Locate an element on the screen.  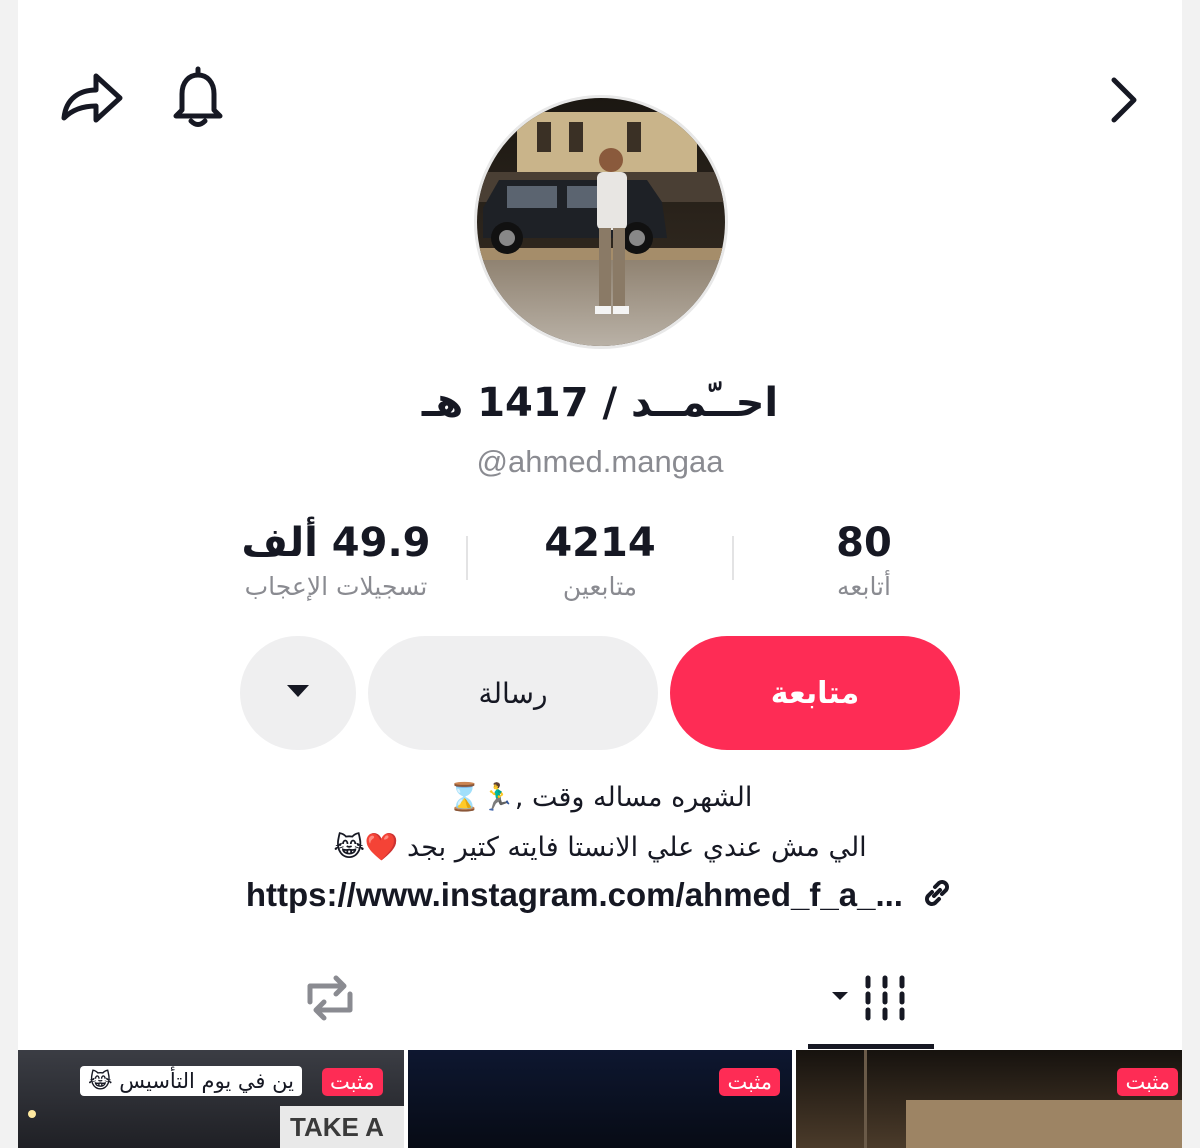
active-tab-indicator is located at coordinates (871, 1046).